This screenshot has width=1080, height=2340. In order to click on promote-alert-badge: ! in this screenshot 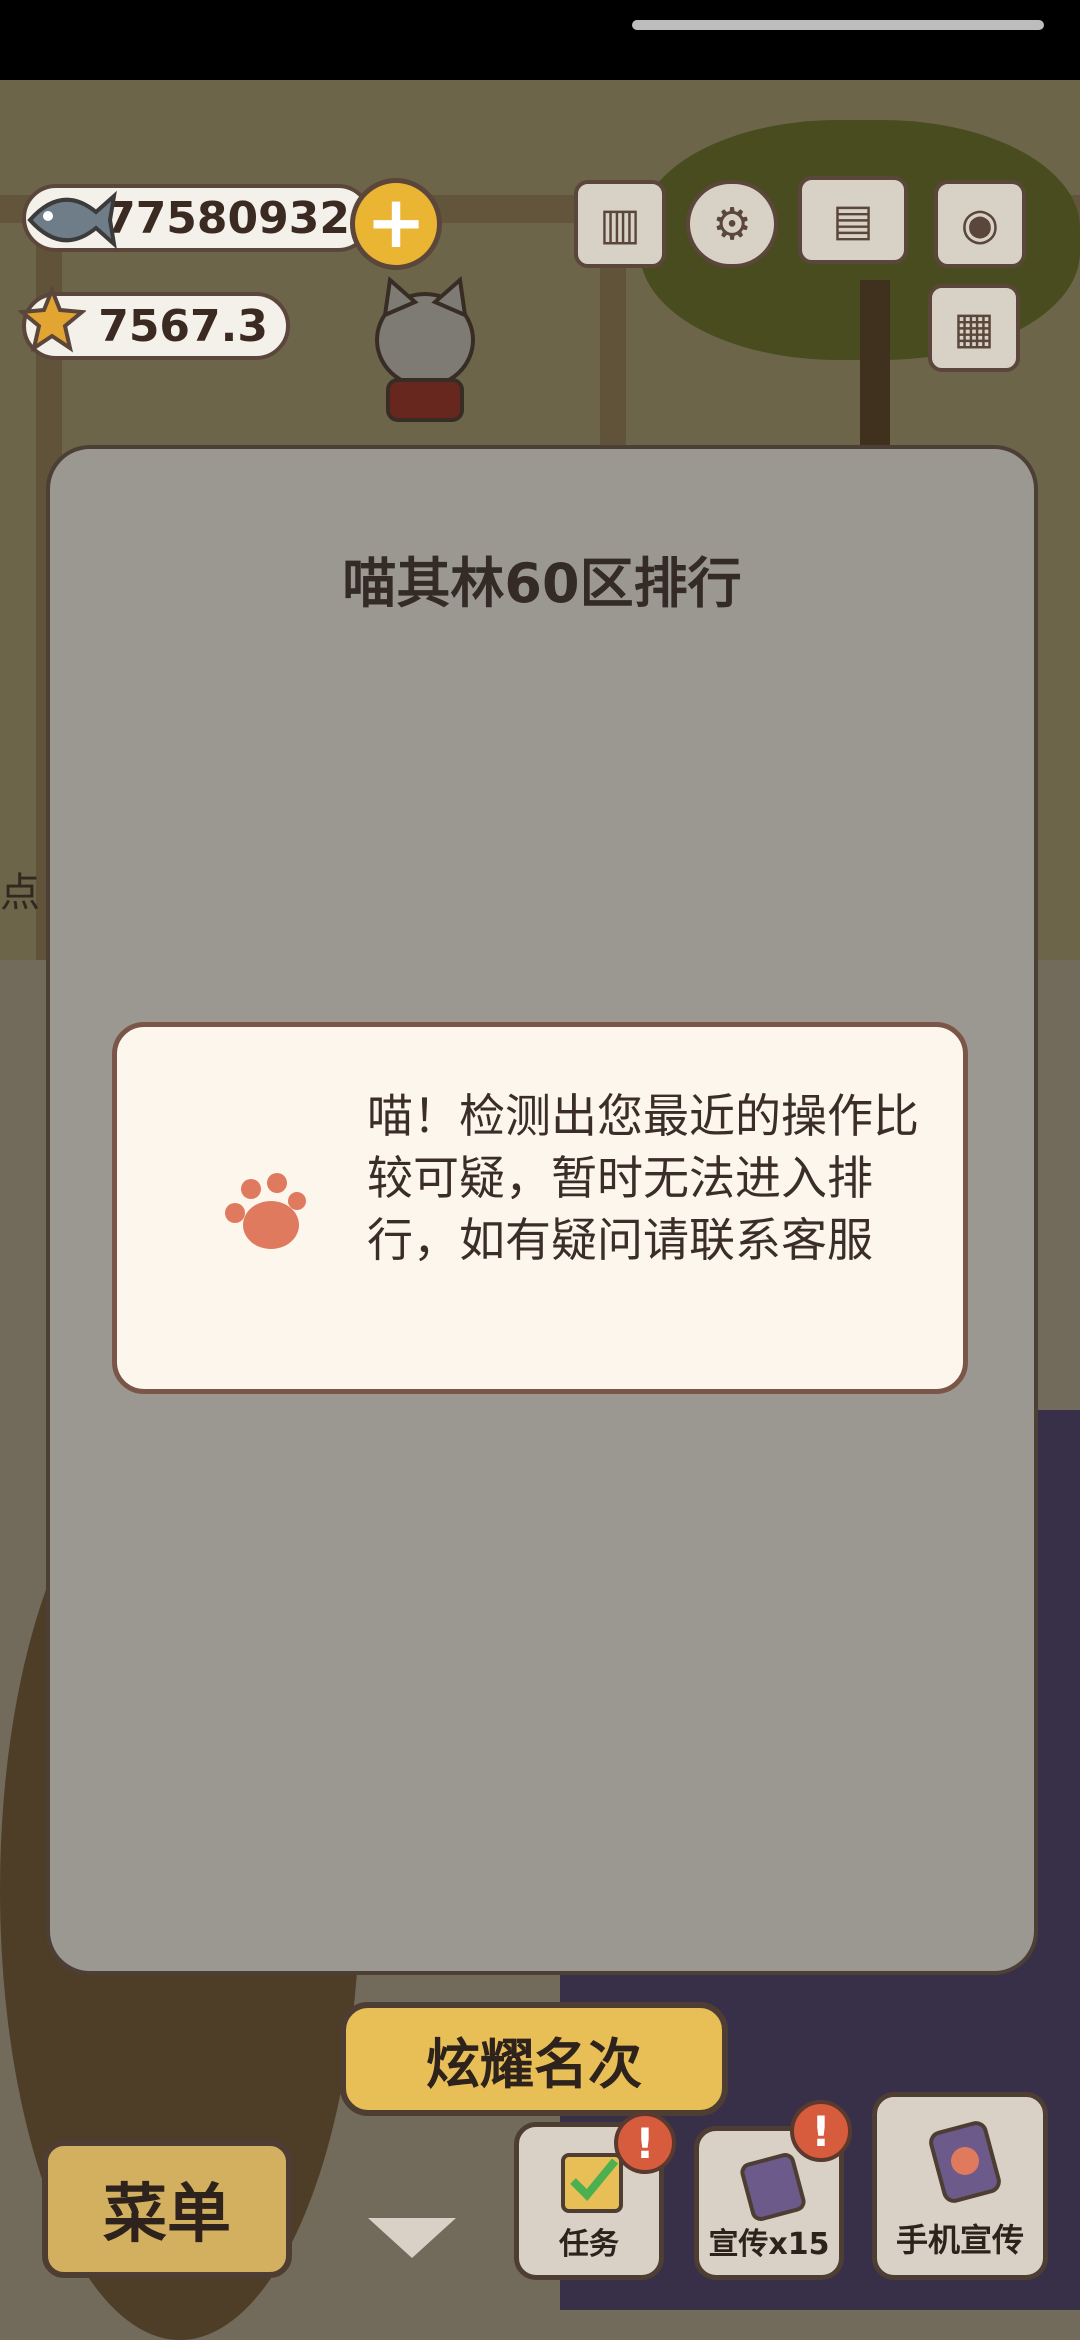, I will do `click(821, 2131)`.